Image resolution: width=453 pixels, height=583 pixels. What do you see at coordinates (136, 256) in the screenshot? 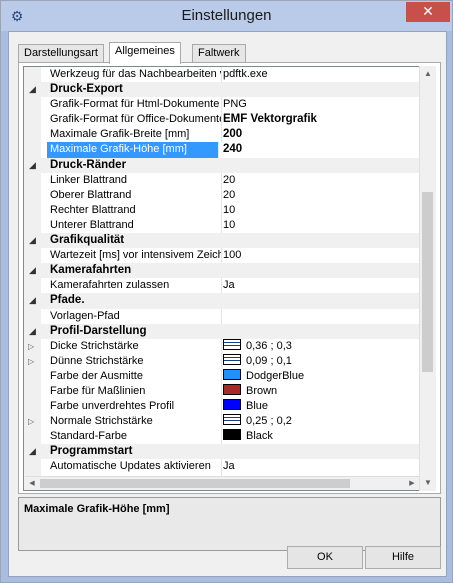
I see `property-name: Wartezeit [ms] vor intensivem Zeichnen` at bounding box center [136, 256].